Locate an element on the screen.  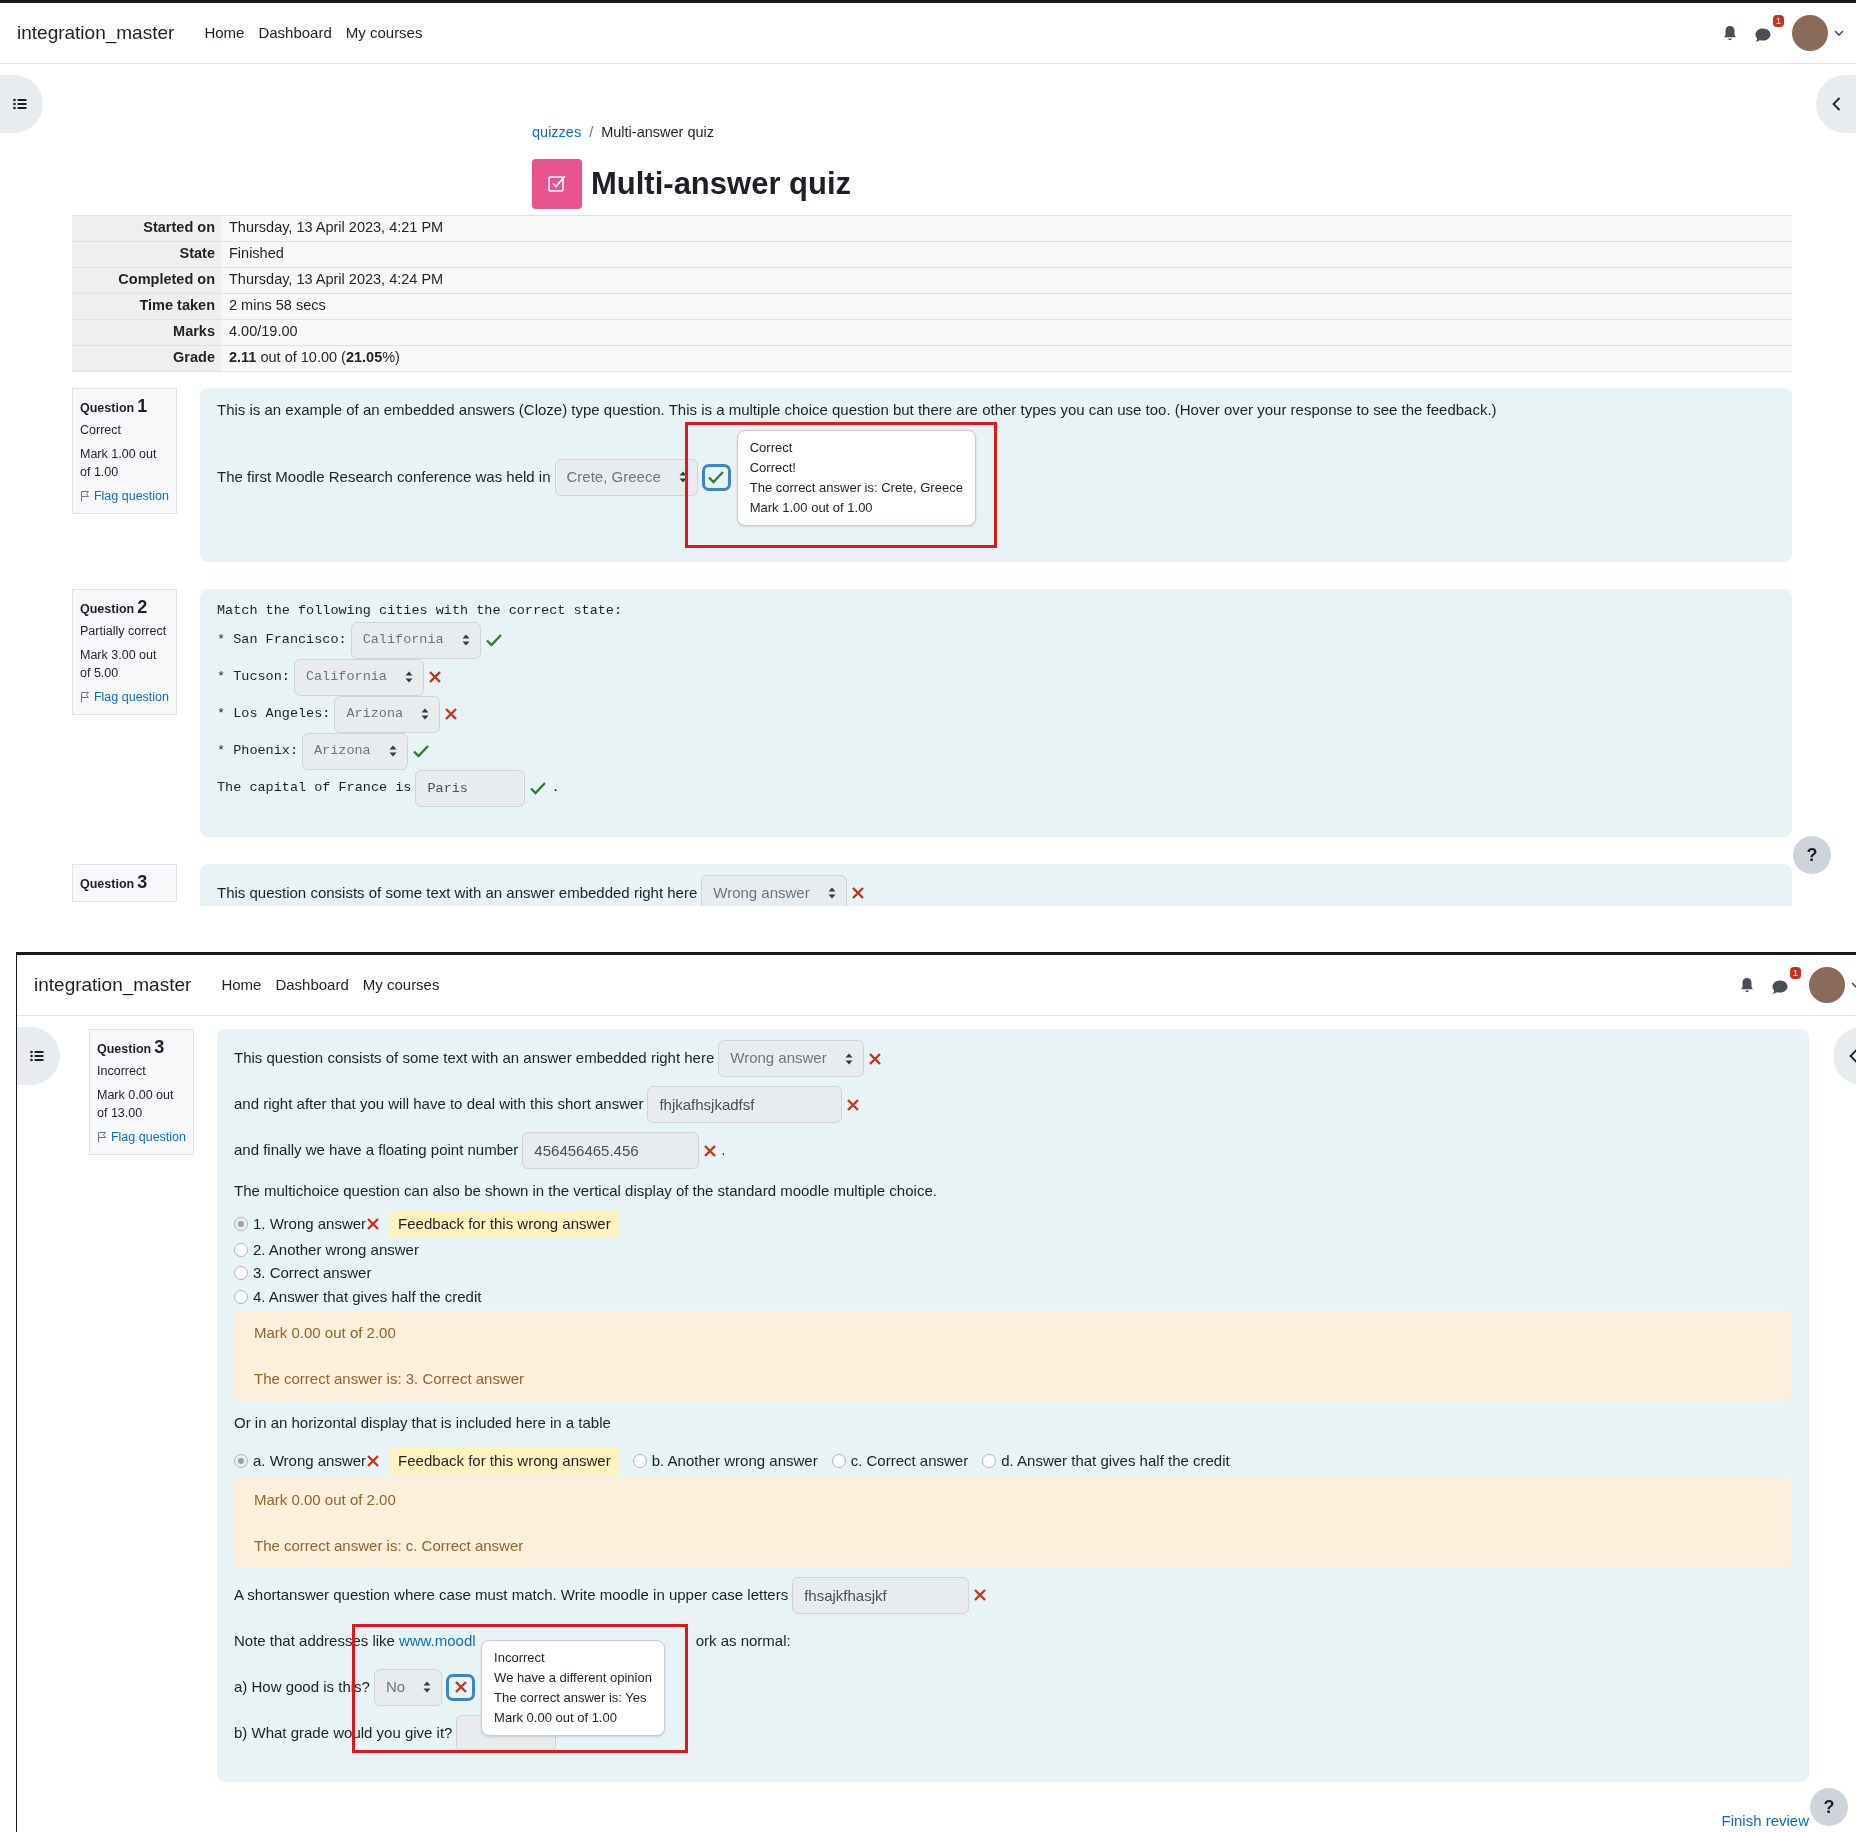
tooltip-text: Correct is located at coordinates (771, 447).